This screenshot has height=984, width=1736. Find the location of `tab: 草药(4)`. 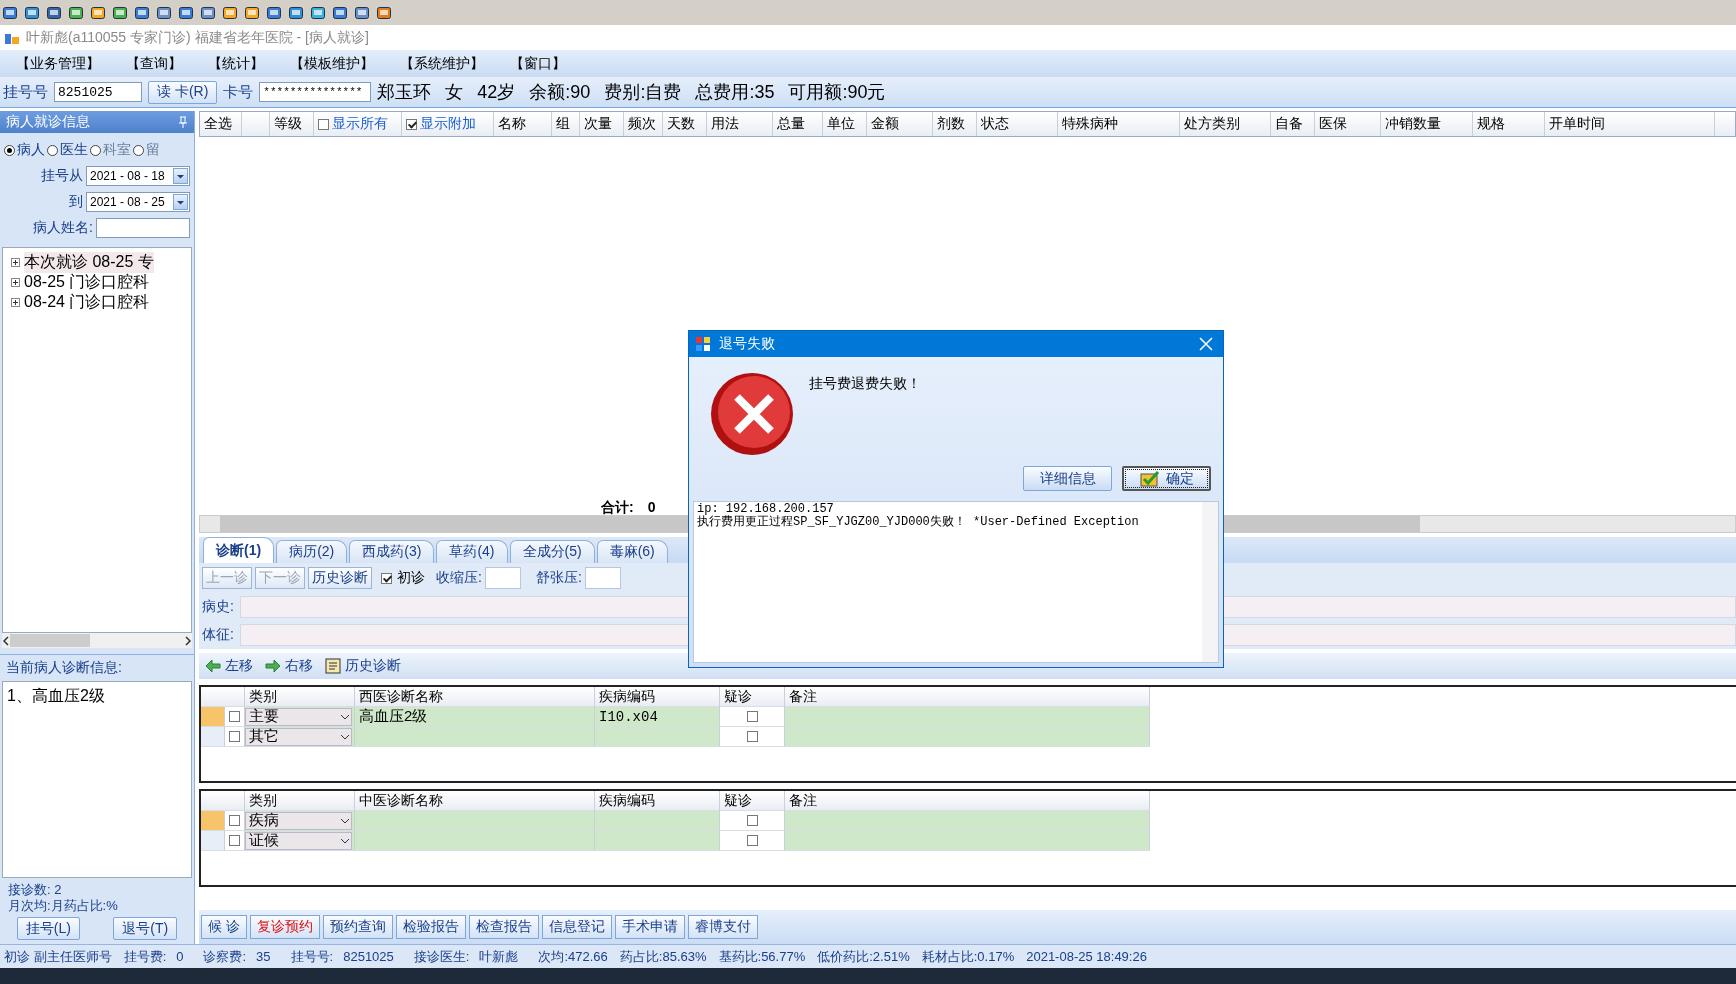

tab: 草药(4) is located at coordinates (472, 551).